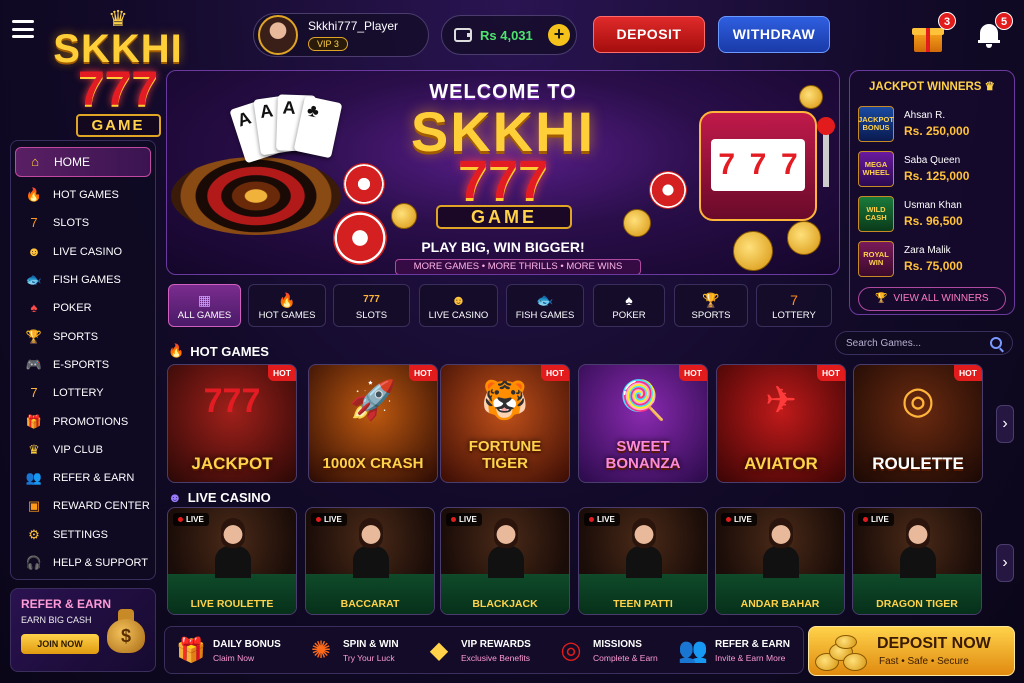  Describe the element at coordinates (781, 401) in the screenshot. I see `game-art-icon: ✈` at that location.